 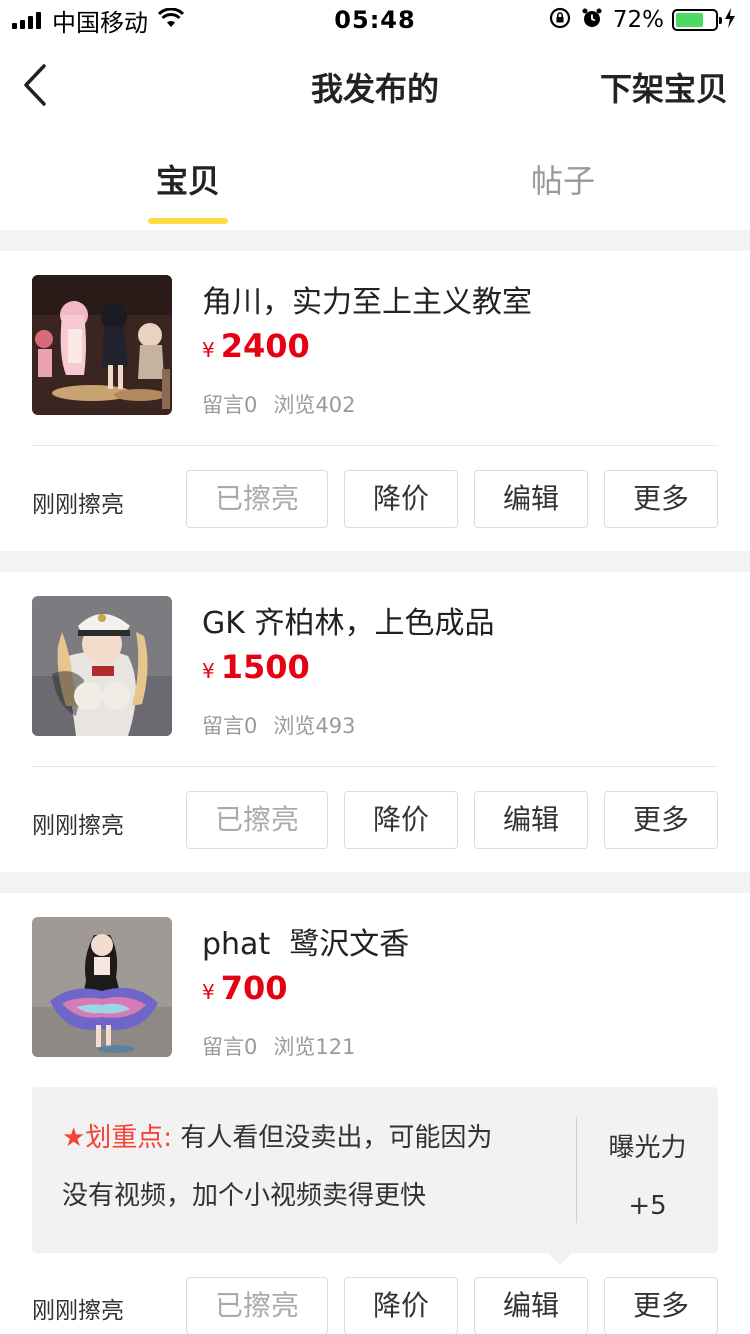 I want to click on view-count: 浏览121, so click(x=314, y=1047).